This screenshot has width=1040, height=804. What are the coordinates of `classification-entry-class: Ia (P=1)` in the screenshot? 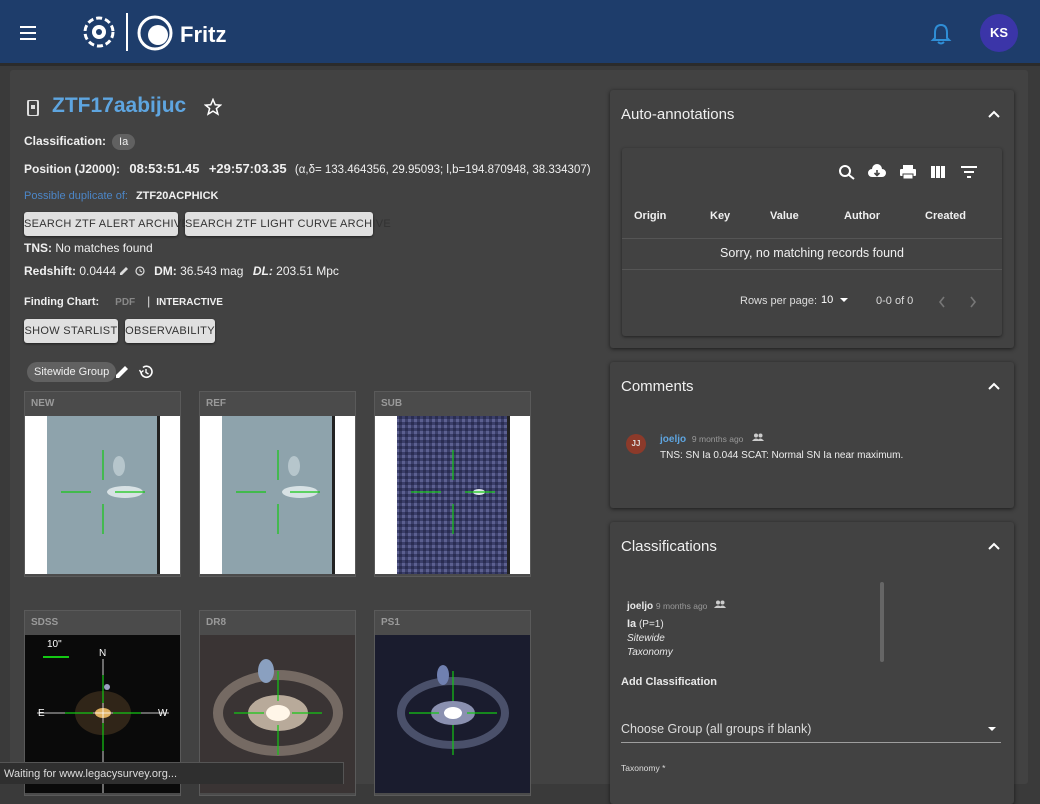 It's located at (645, 624).